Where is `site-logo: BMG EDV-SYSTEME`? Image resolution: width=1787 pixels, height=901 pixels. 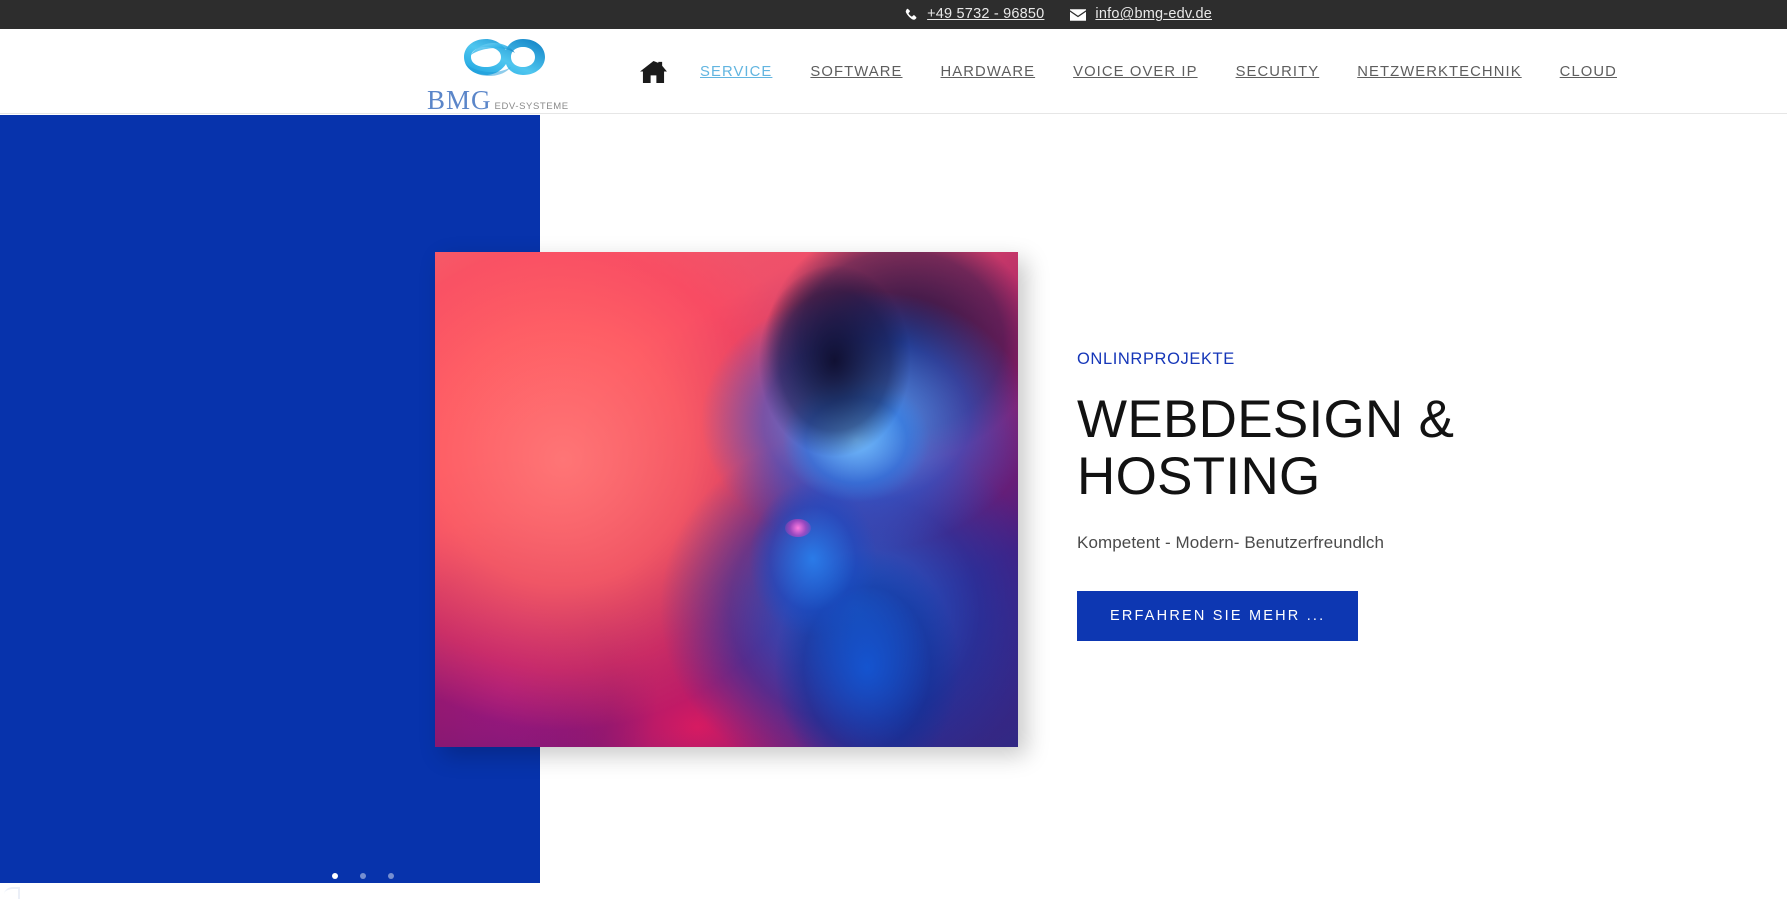 site-logo: BMG EDV-SYSTEME is located at coordinates (497, 73).